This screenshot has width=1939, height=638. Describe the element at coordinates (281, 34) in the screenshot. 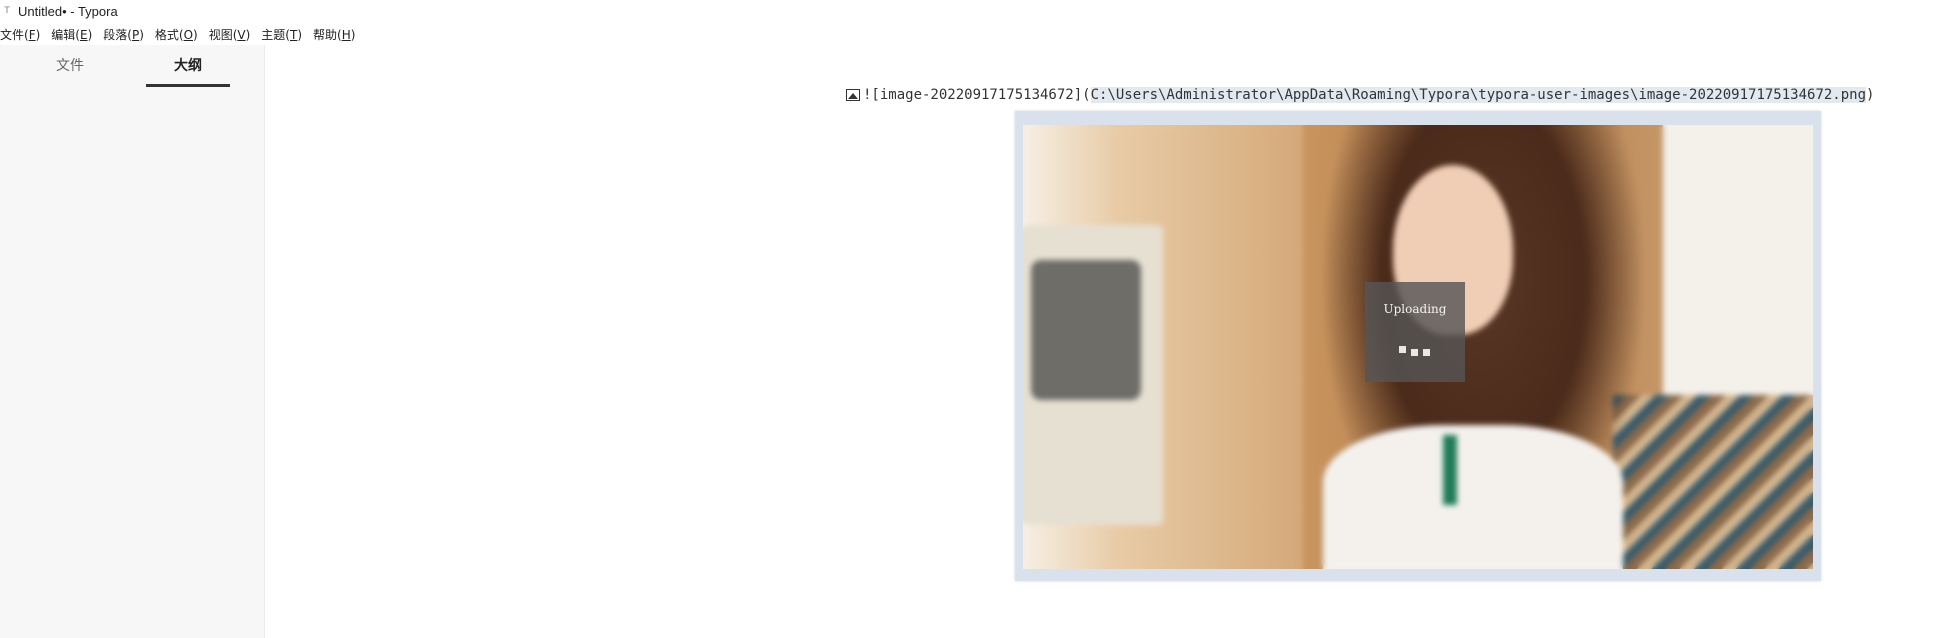

I see `menu-theme: 主题(T)` at that location.